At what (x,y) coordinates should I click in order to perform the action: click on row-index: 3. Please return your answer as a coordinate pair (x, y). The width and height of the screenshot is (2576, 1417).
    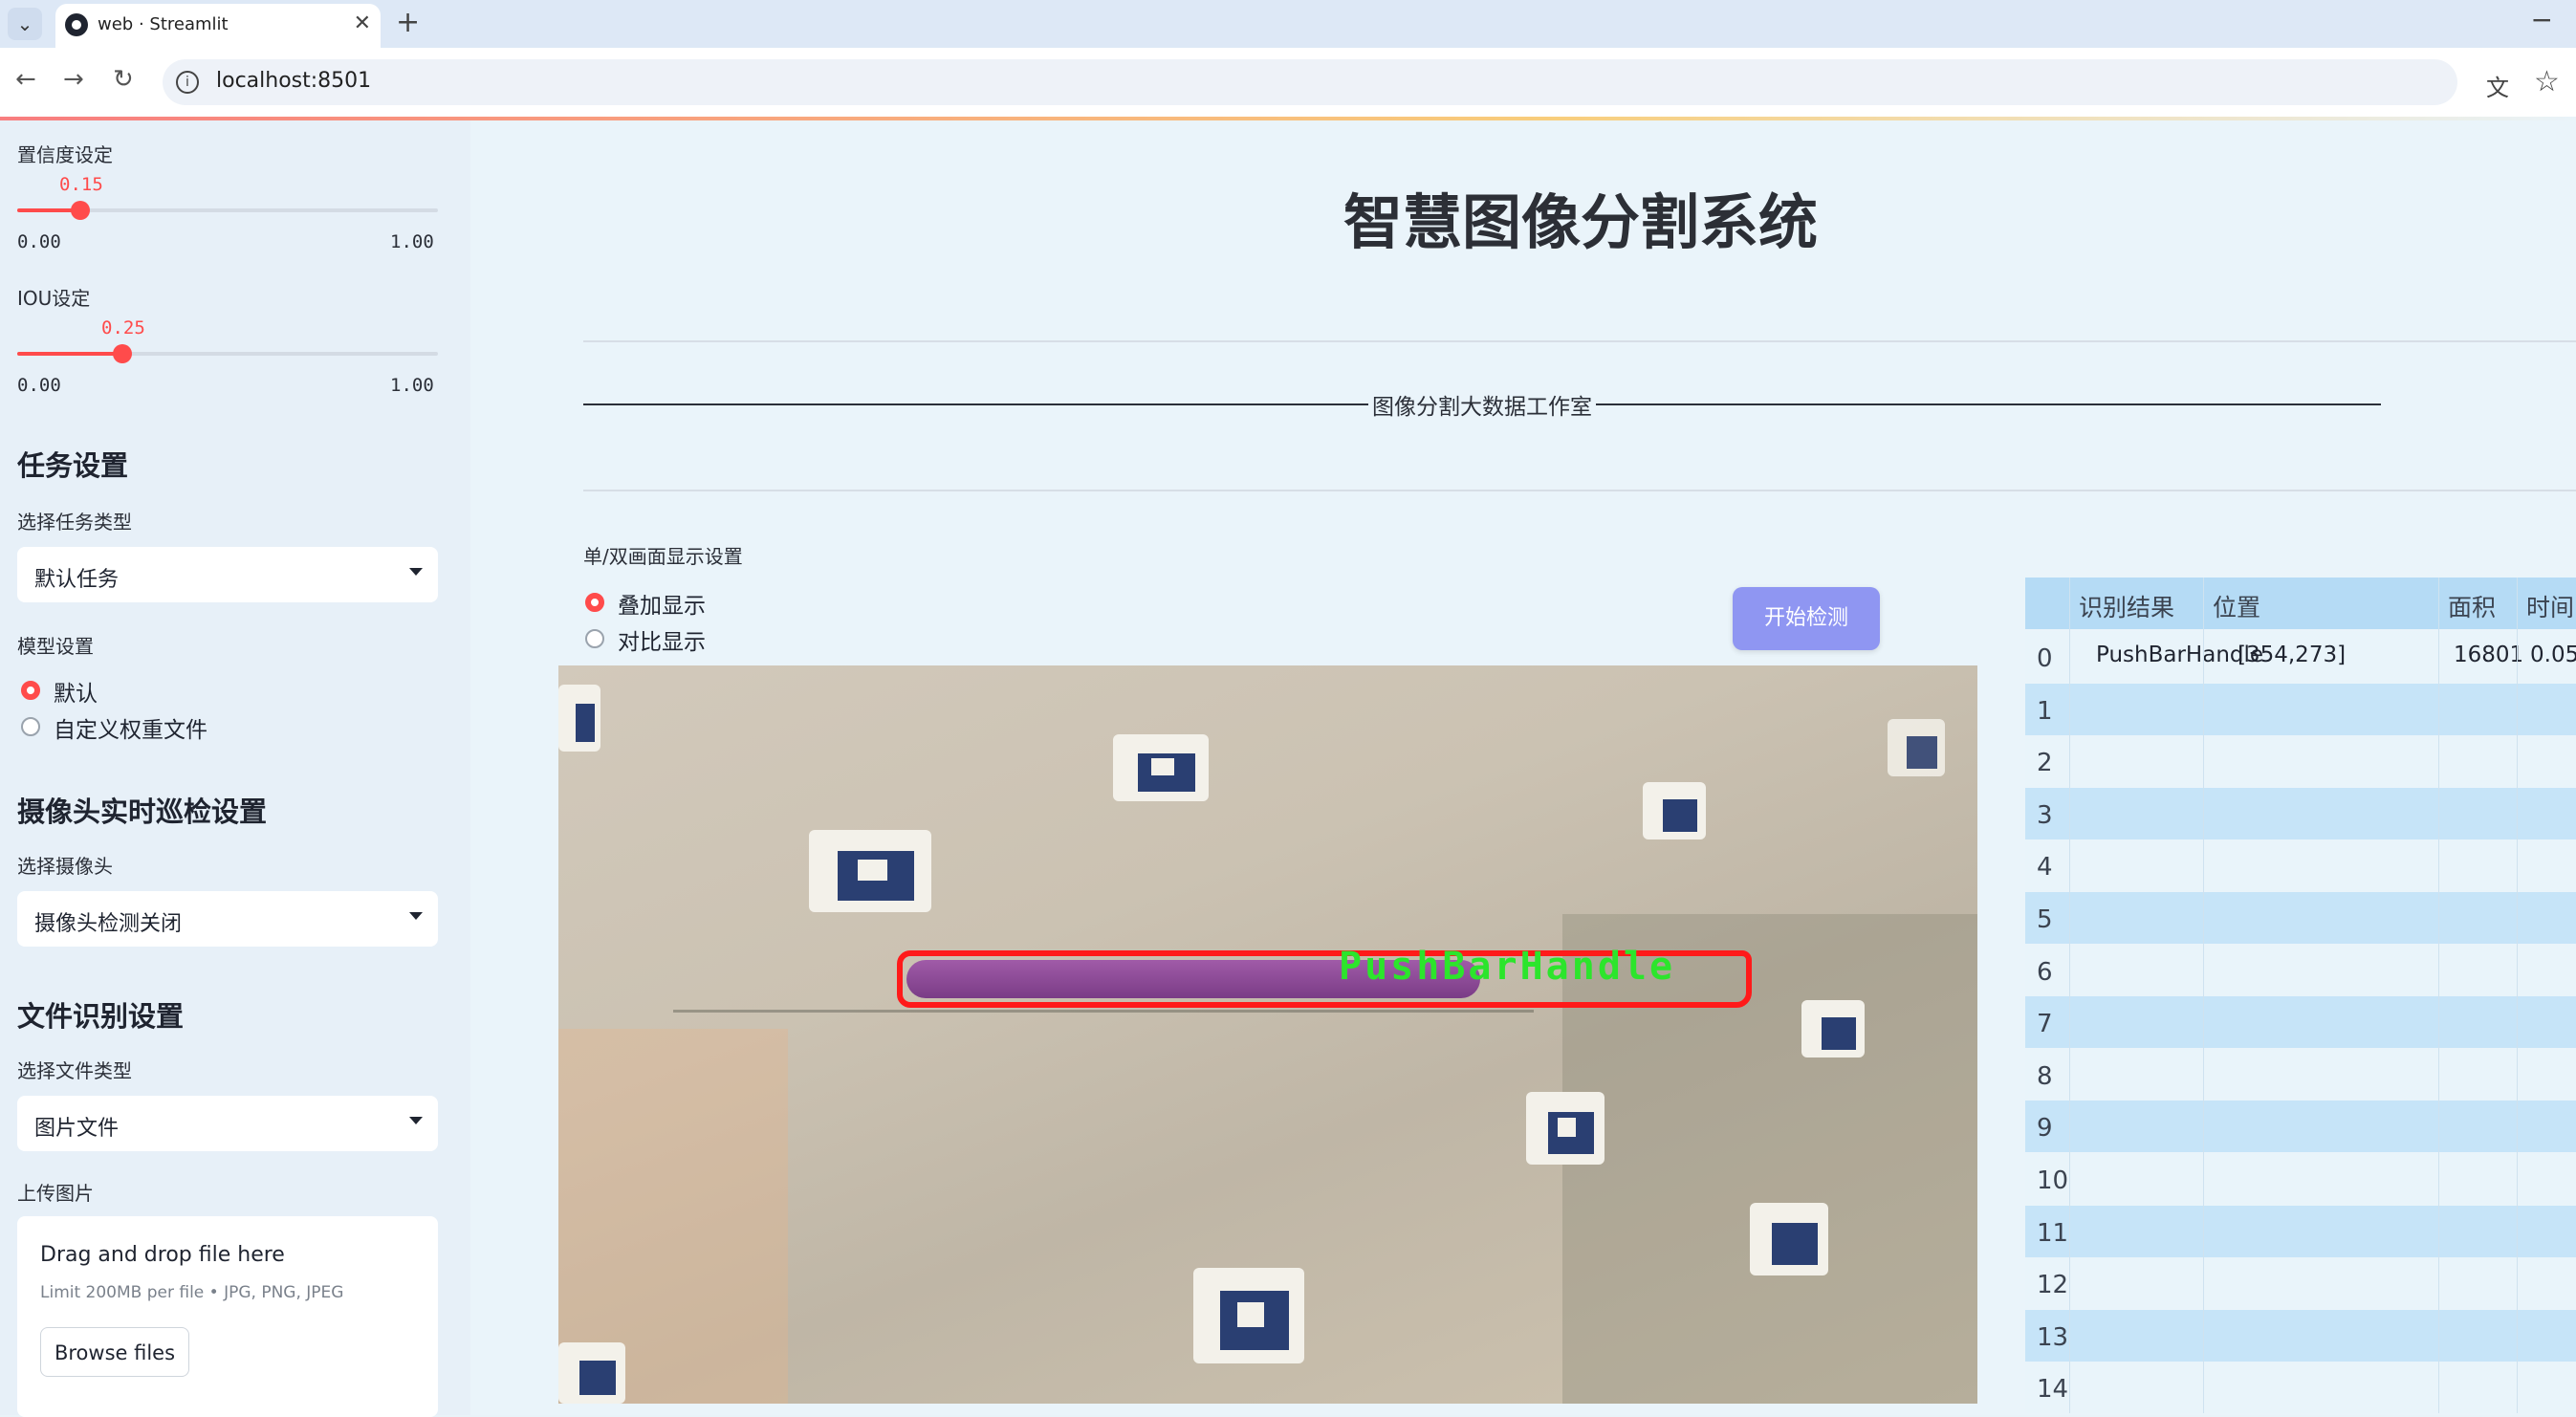
    Looking at the image, I should click on (2045, 815).